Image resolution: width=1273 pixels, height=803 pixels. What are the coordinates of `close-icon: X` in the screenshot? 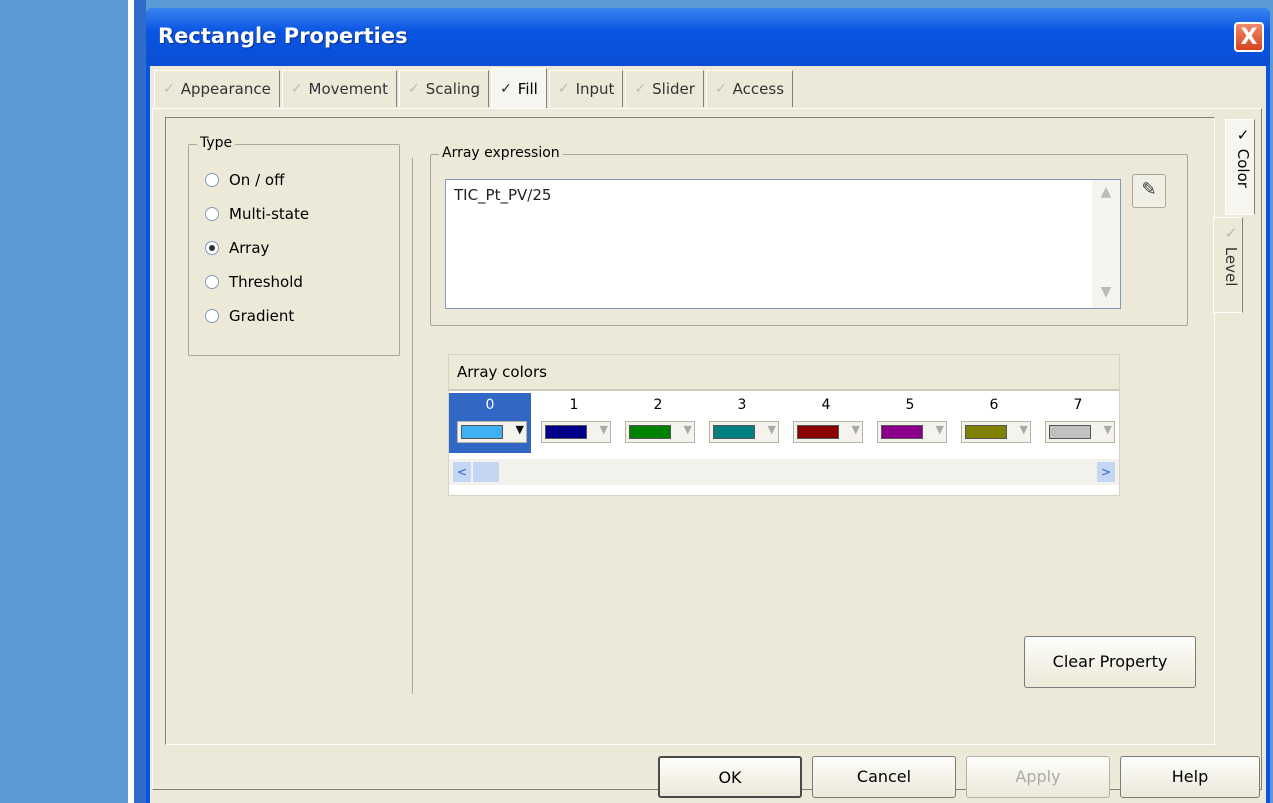 It's located at (1249, 37).